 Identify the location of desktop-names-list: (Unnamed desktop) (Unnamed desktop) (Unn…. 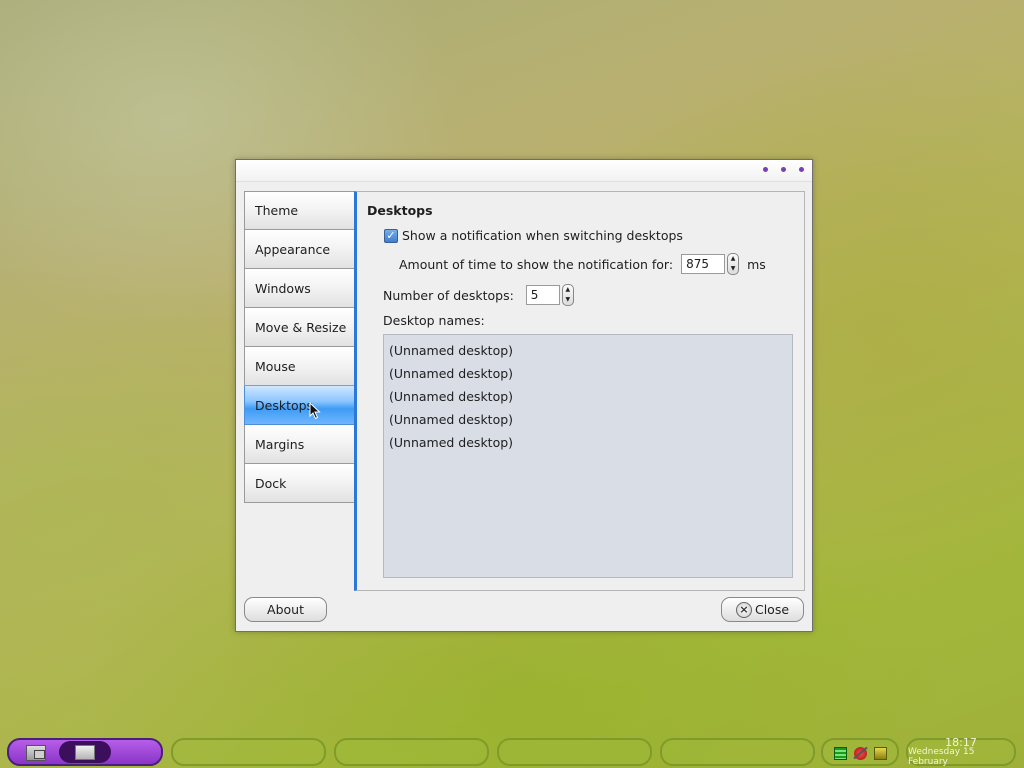
(588, 456).